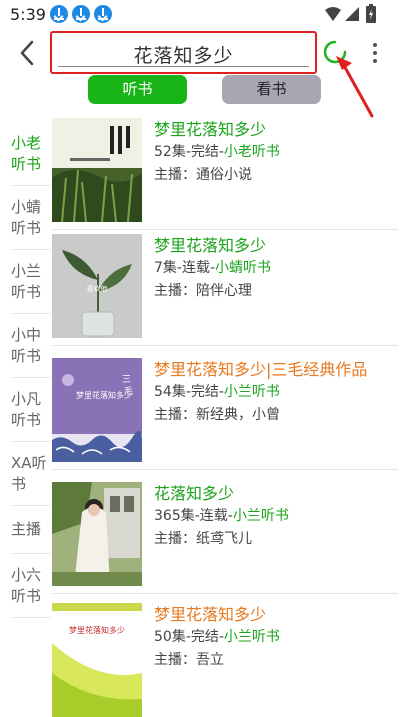 The width and height of the screenshot is (409, 717). What do you see at coordinates (185, 268) in the screenshot?
I see `episode-count: 7集-连载-` at bounding box center [185, 268].